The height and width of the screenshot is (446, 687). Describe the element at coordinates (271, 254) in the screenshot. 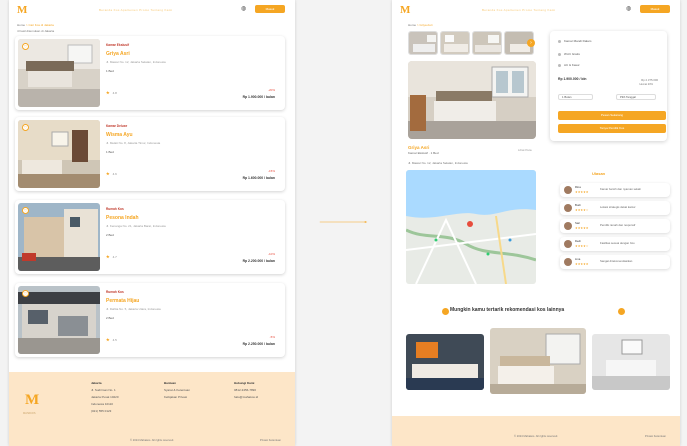

I see `listing-discount: -10%` at that location.